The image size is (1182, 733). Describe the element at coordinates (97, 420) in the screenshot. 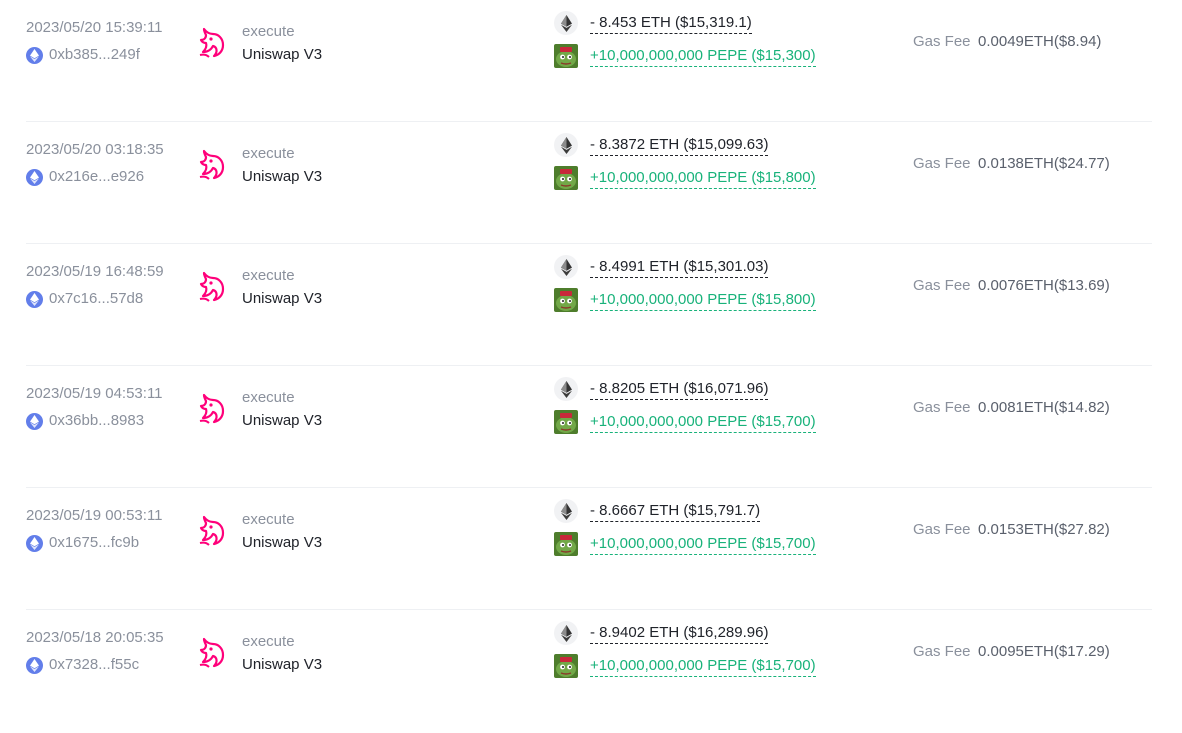

I see `transaction-hash: 0x36bb...8983` at that location.